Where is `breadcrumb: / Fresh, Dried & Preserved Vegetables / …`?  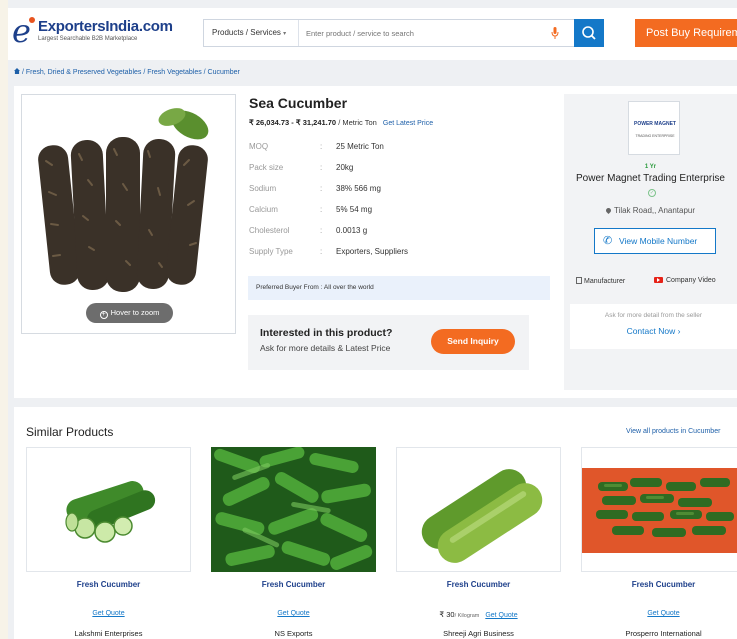
breadcrumb: / Fresh, Dried & Preserved Vegetables / … is located at coordinates (127, 72).